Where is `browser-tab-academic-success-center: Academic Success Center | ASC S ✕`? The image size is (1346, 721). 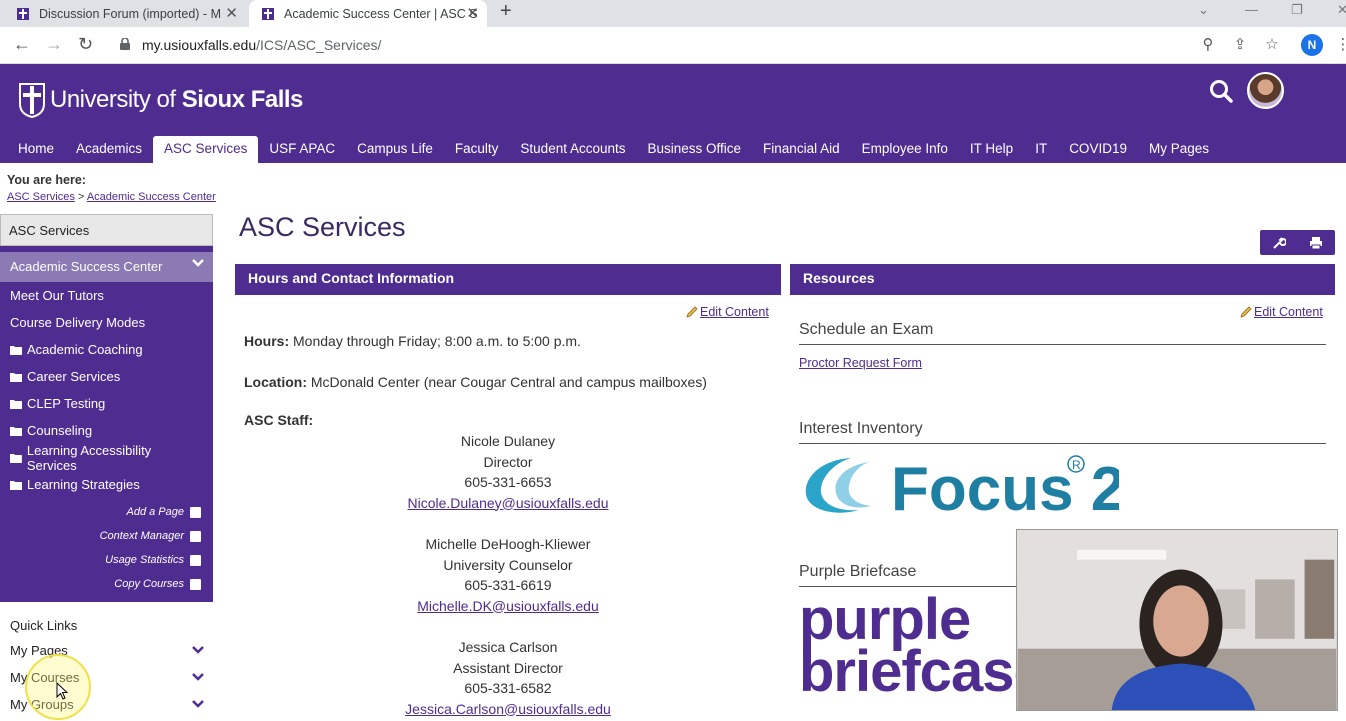
browser-tab-academic-success-center: Academic Success Center | ASC S ✕ is located at coordinates (368, 13).